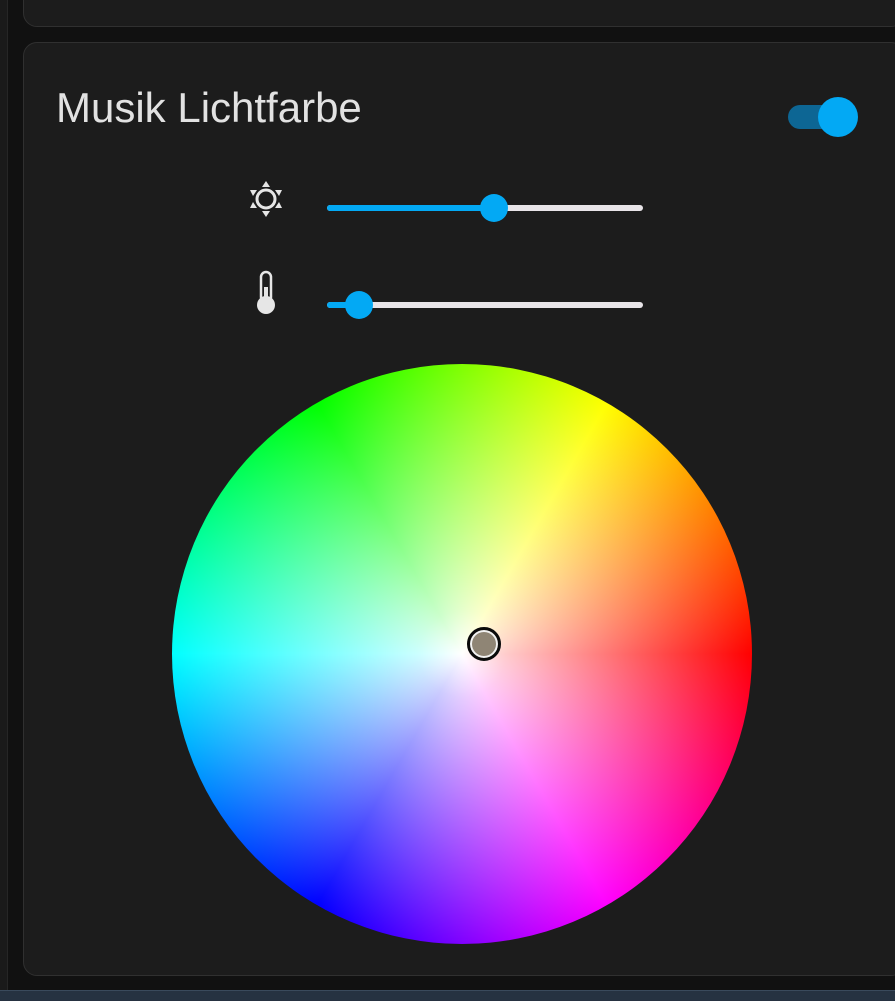  Describe the element at coordinates (410, 208) in the screenshot. I see `slider-fill` at that location.